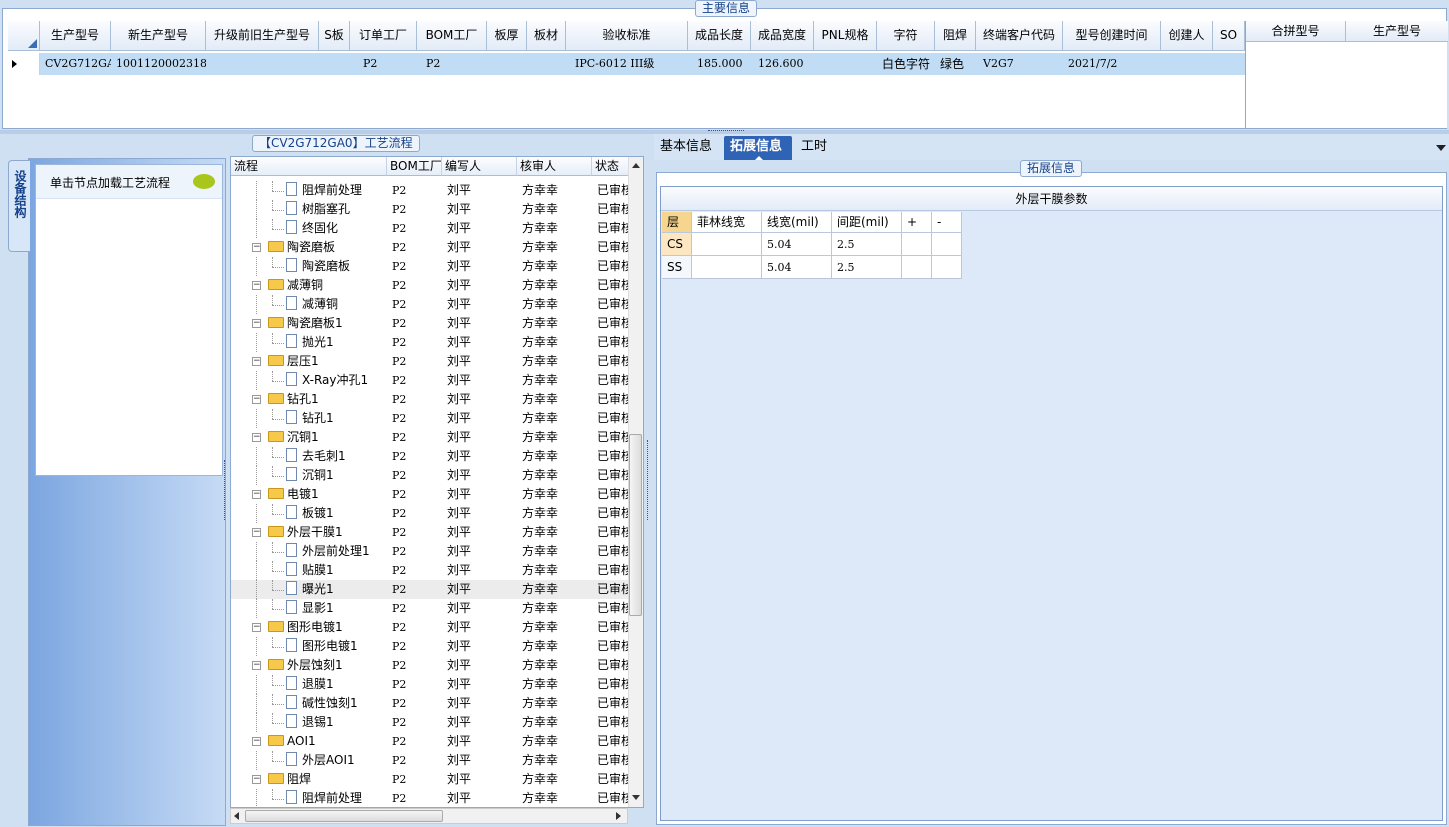 The width and height of the screenshot is (1449, 827). Describe the element at coordinates (906, 36) in the screenshot. I see `main-col-header-12: 字符` at that location.